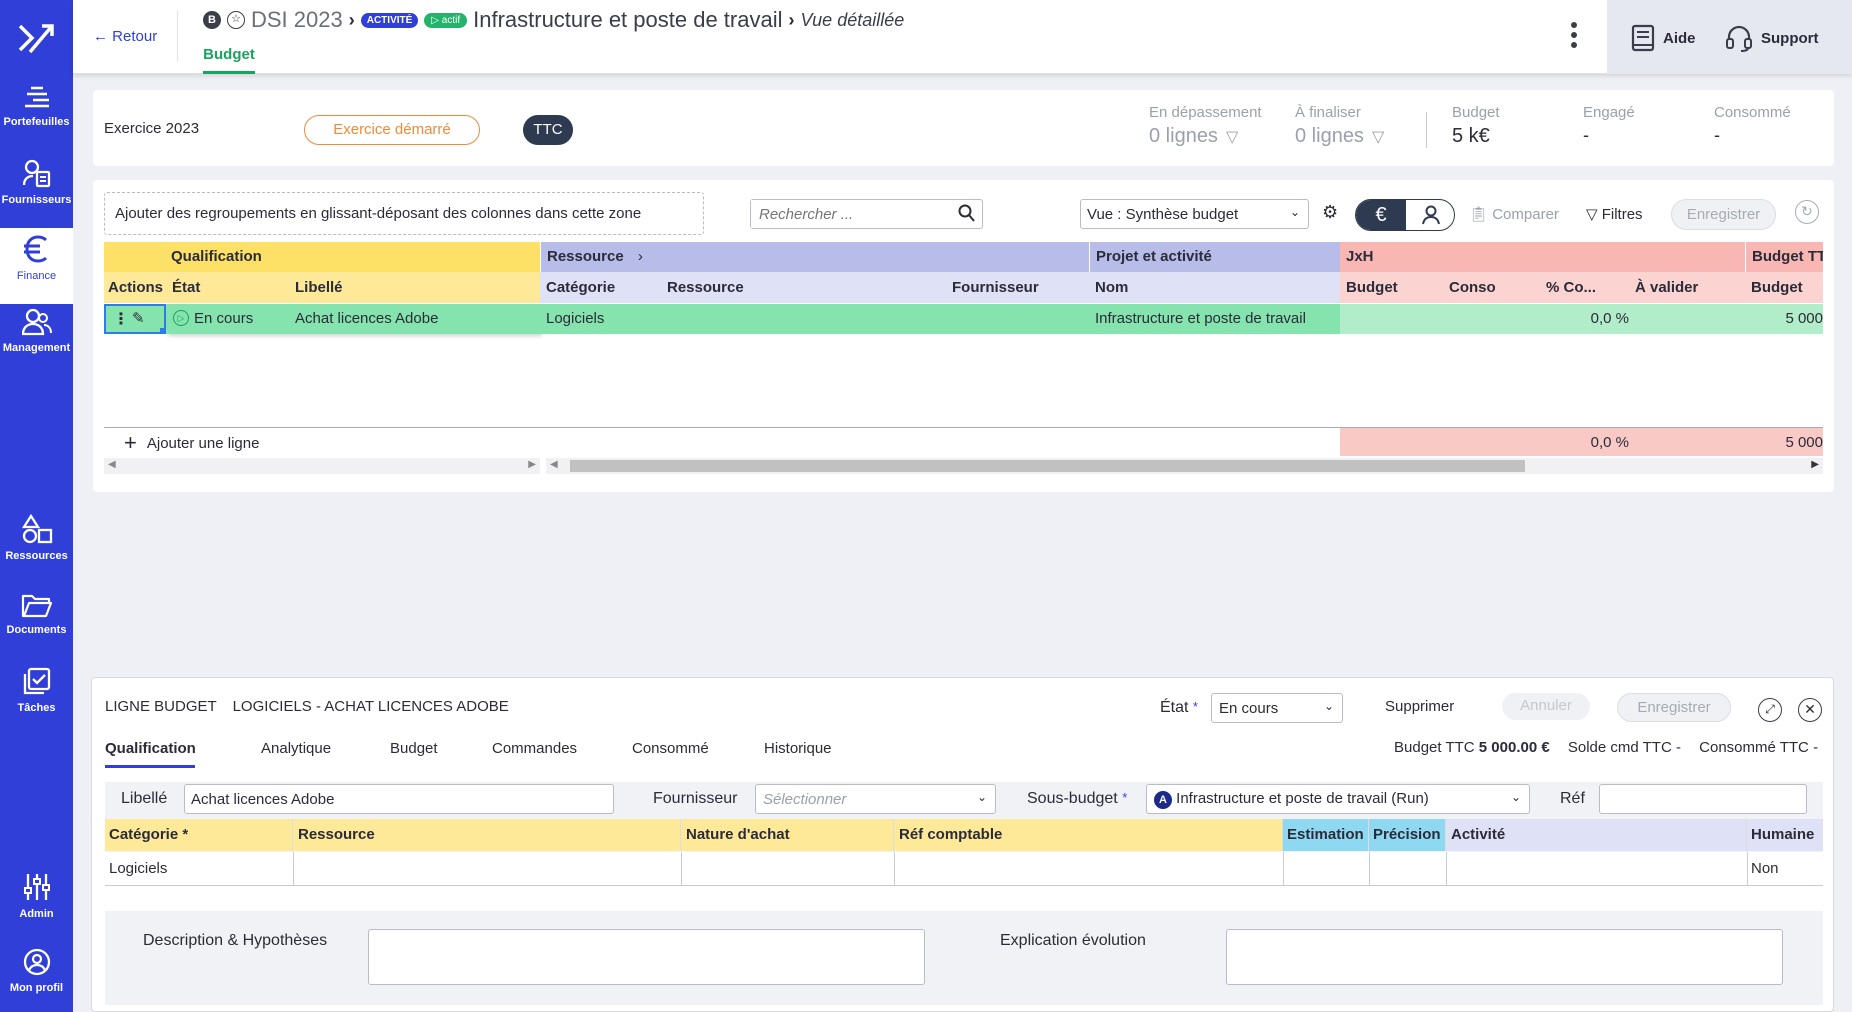 The image size is (1852, 1012). What do you see at coordinates (1430, 215) in the screenshot?
I see `person-toggle-icon` at bounding box center [1430, 215].